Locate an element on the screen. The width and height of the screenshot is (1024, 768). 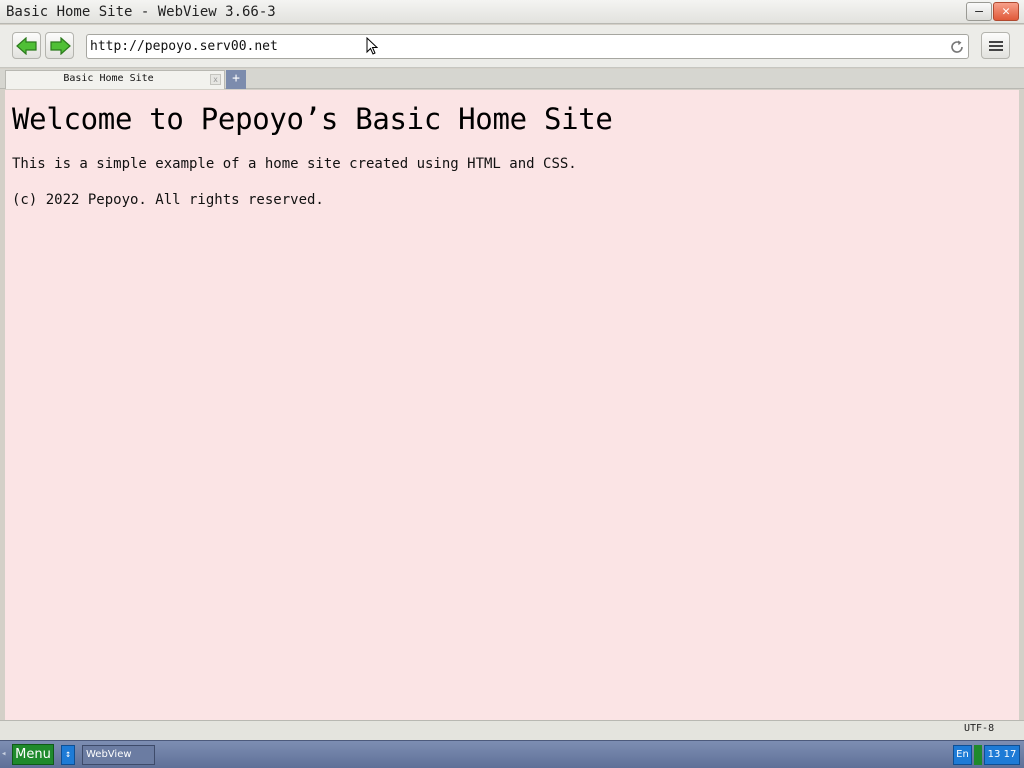
tab-label: Basic Home Site is located at coordinates (108, 78).